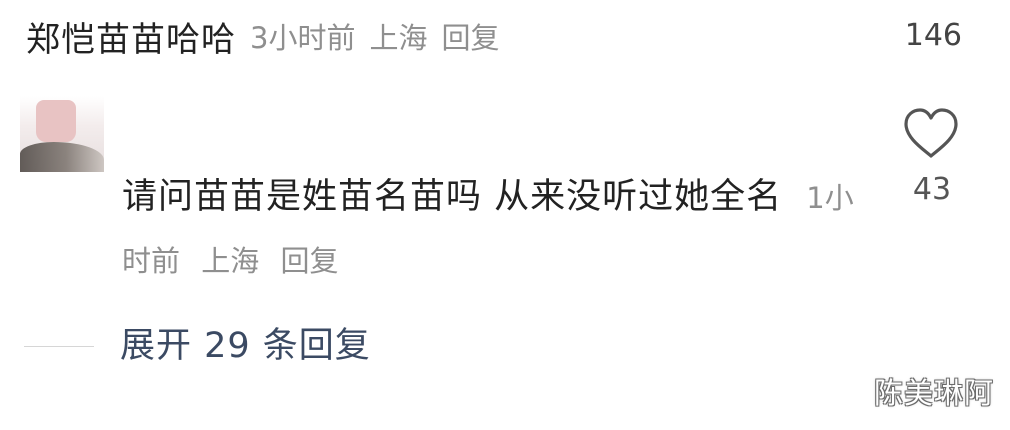 The width and height of the screenshot is (1010, 430). What do you see at coordinates (452, 197) in the screenshot?
I see `comment-text: 请问苗苗是姓苗名苗吗 从来没听过她全名` at bounding box center [452, 197].